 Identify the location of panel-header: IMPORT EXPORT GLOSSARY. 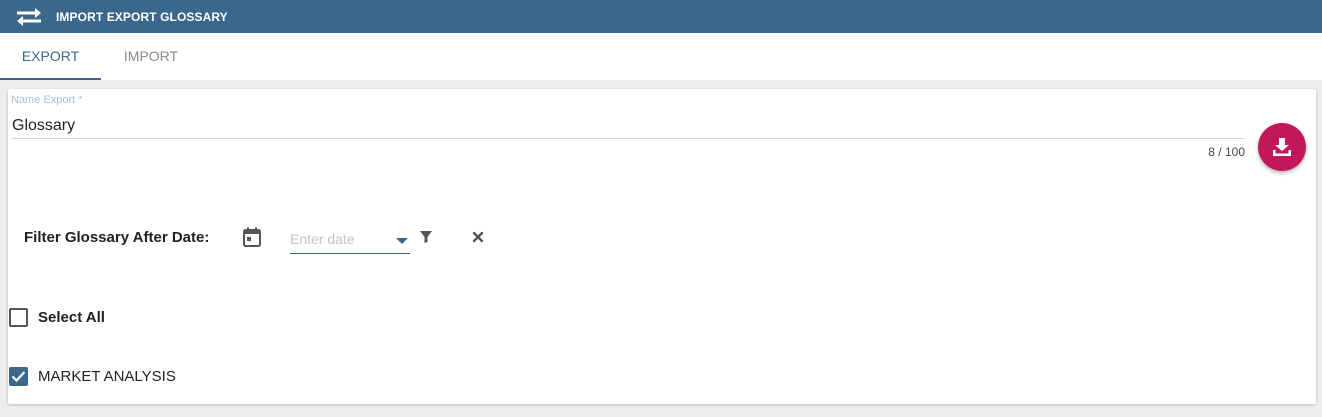
(661, 16).